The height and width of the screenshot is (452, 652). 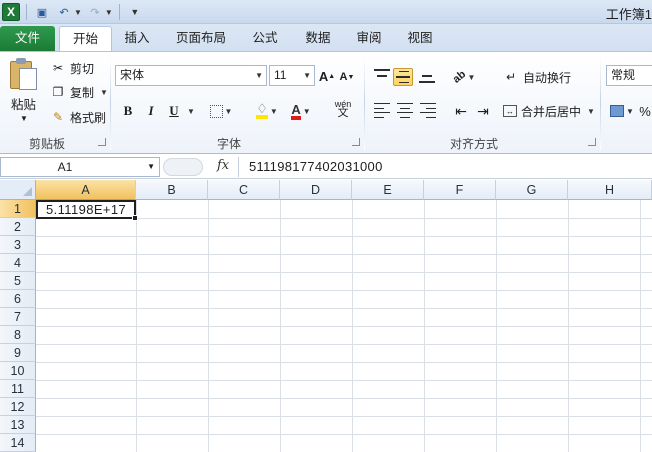 What do you see at coordinates (356, 142) in the screenshot?
I see `font-launcher-icon` at bounding box center [356, 142].